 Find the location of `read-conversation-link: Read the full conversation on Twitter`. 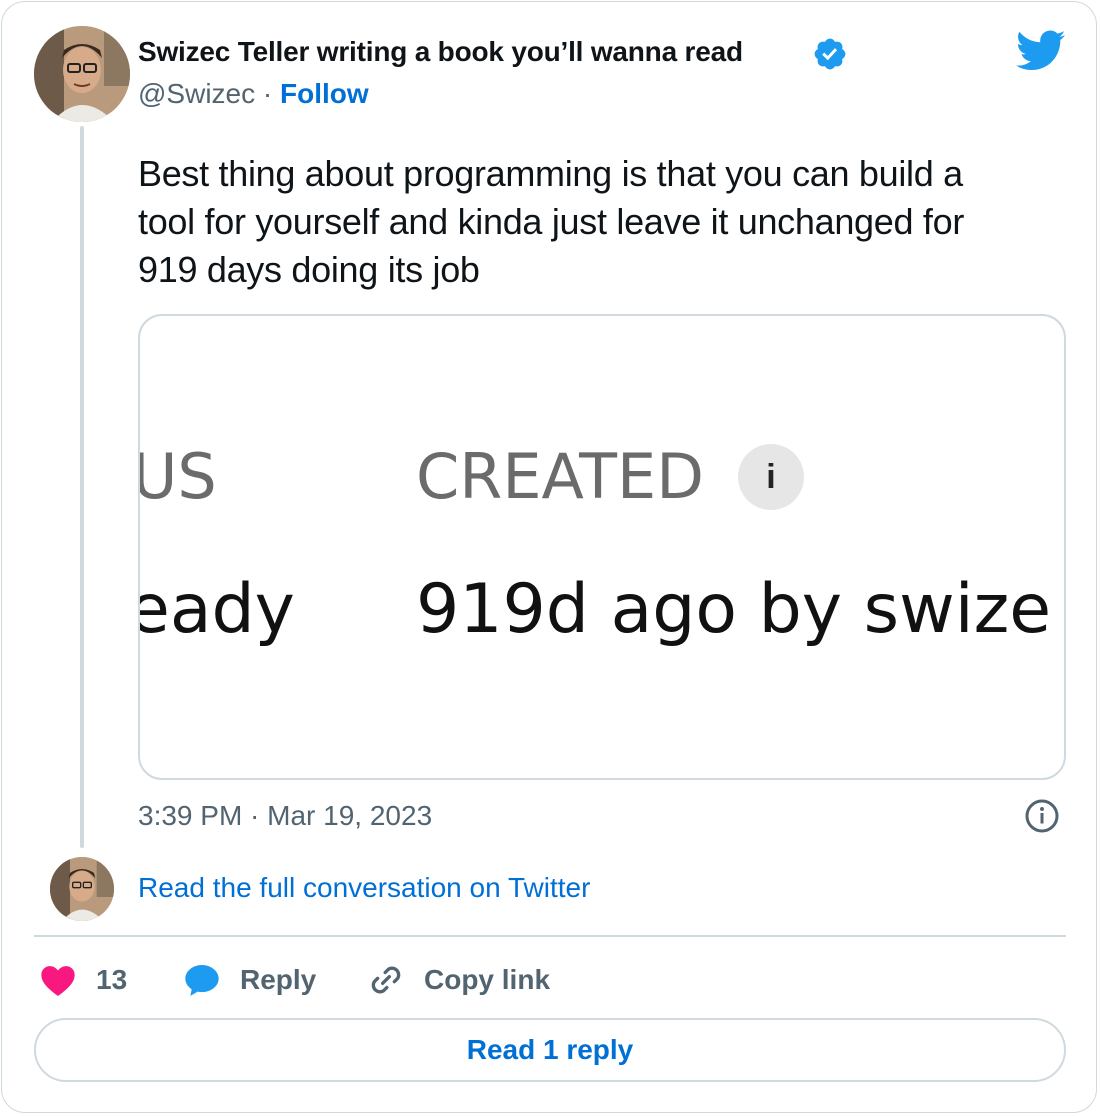

read-conversation-link: Read the full conversation on Twitter is located at coordinates (364, 888).